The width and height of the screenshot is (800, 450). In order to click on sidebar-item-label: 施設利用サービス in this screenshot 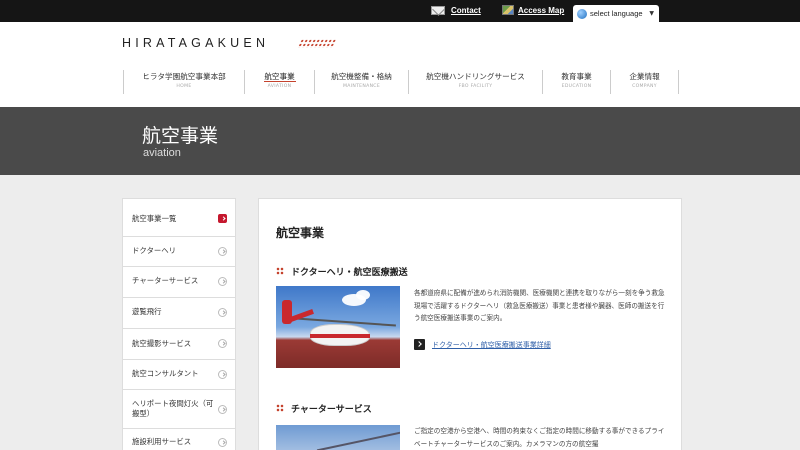, I will do `click(162, 441)`.